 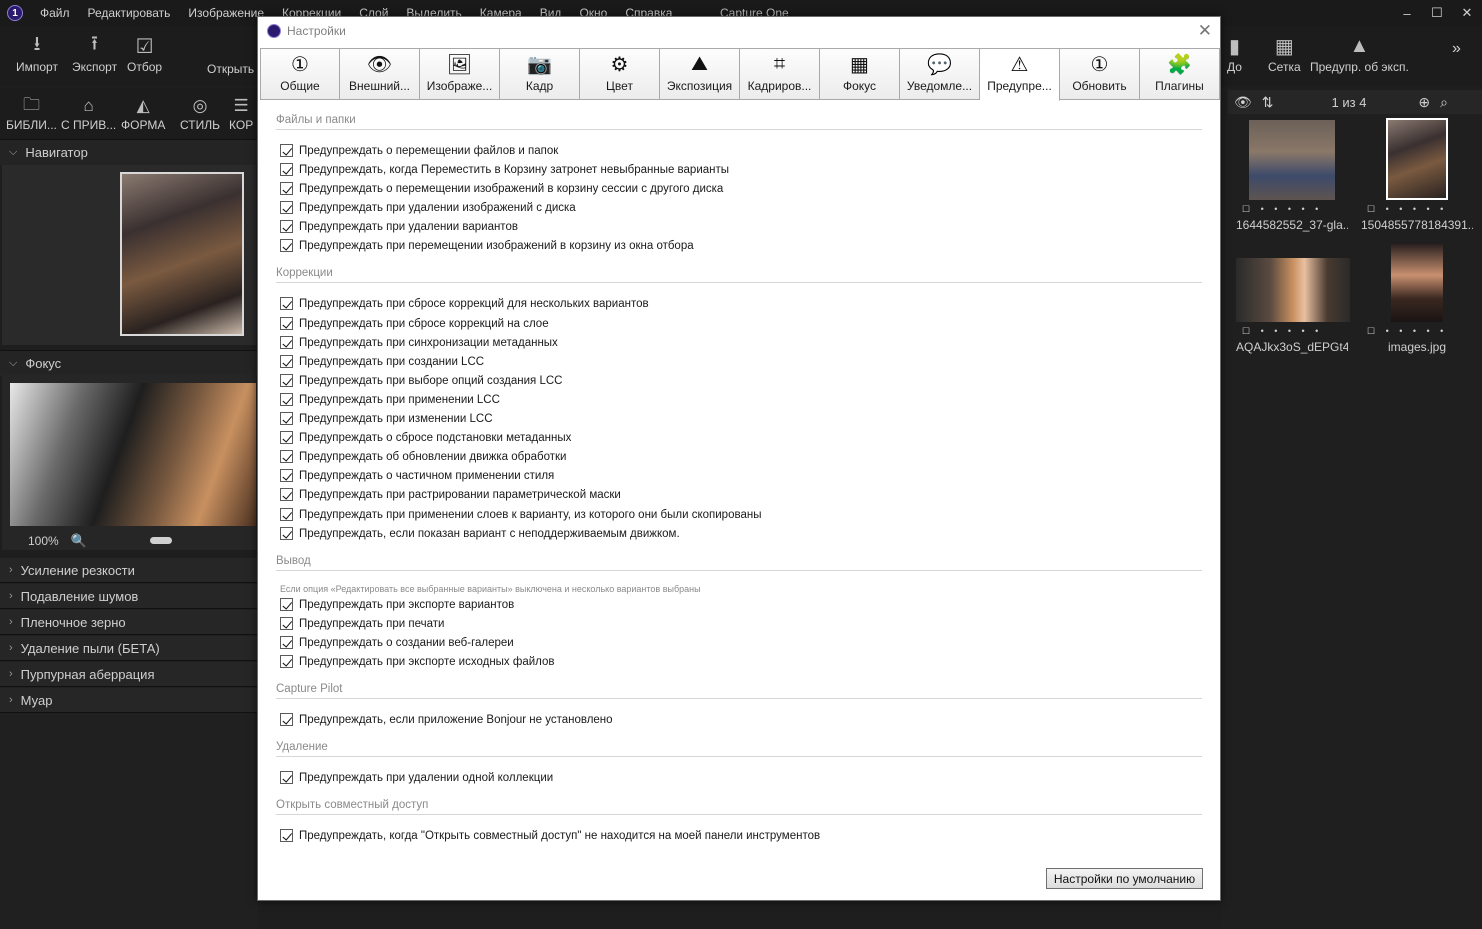 What do you see at coordinates (397, 642) in the screenshot?
I see `warn-checkbox: Предупреждать о создании веб-галереи` at bounding box center [397, 642].